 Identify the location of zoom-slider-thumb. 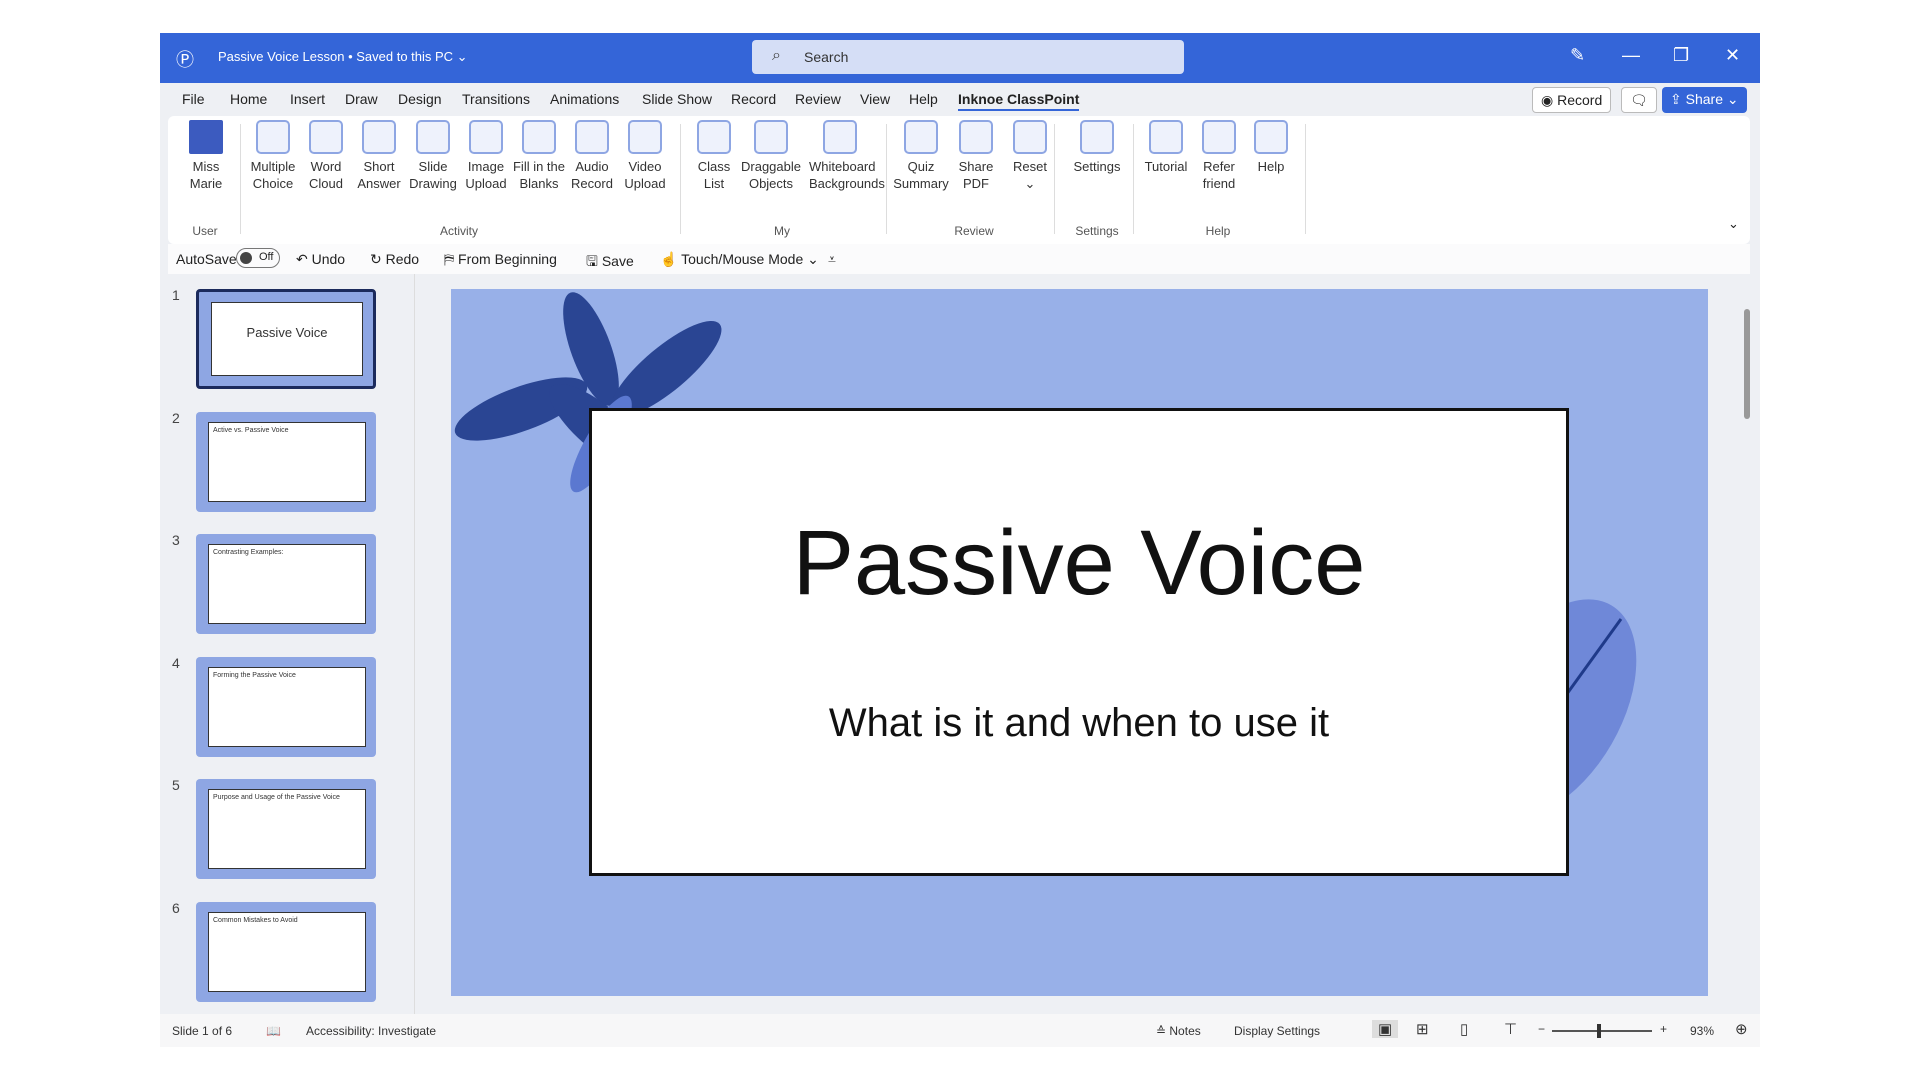
(1599, 1031).